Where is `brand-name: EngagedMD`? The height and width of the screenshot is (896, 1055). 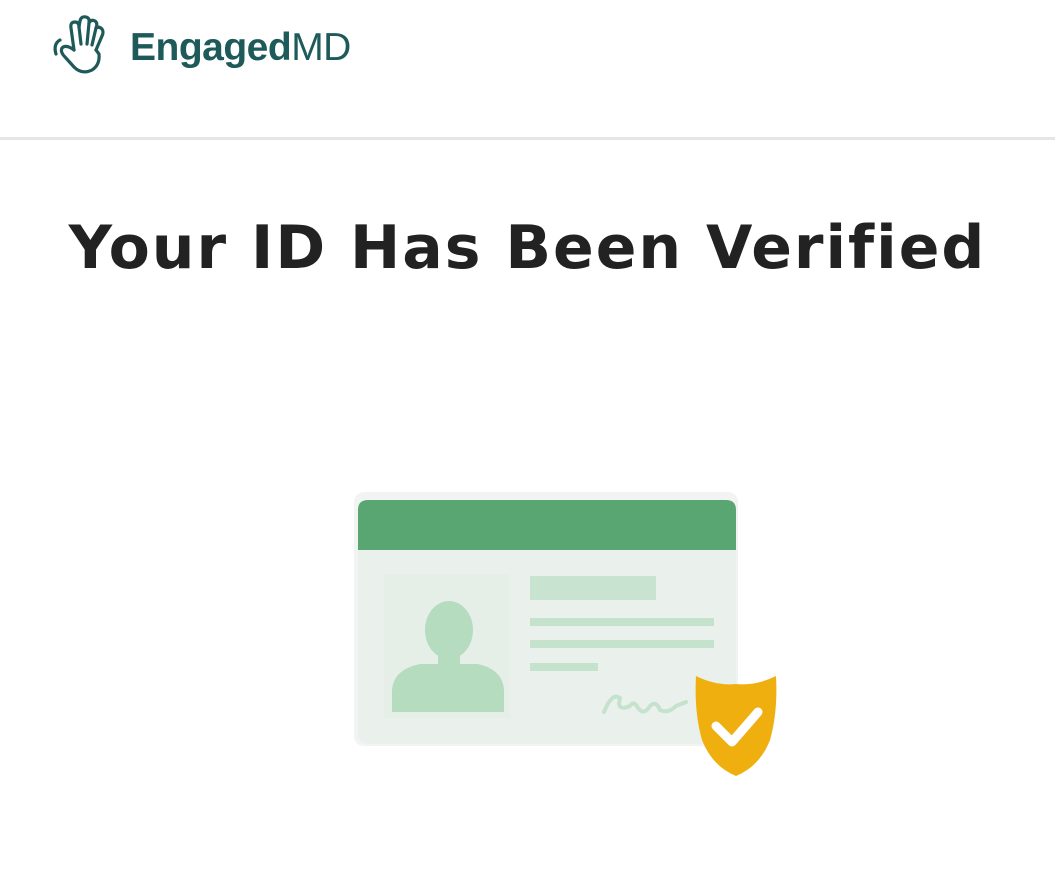 brand-name: EngagedMD is located at coordinates (240, 47).